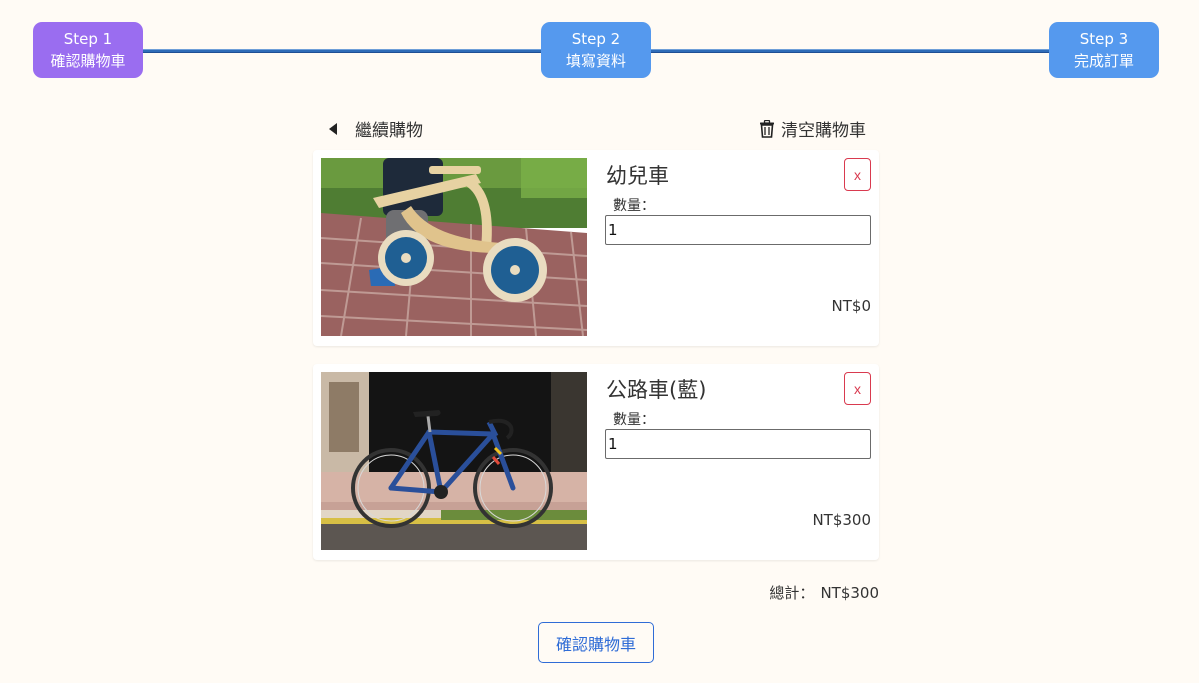 Image resolution: width=1199 pixels, height=683 pixels. I want to click on clear-cart-link: 清空購物車, so click(812, 128).